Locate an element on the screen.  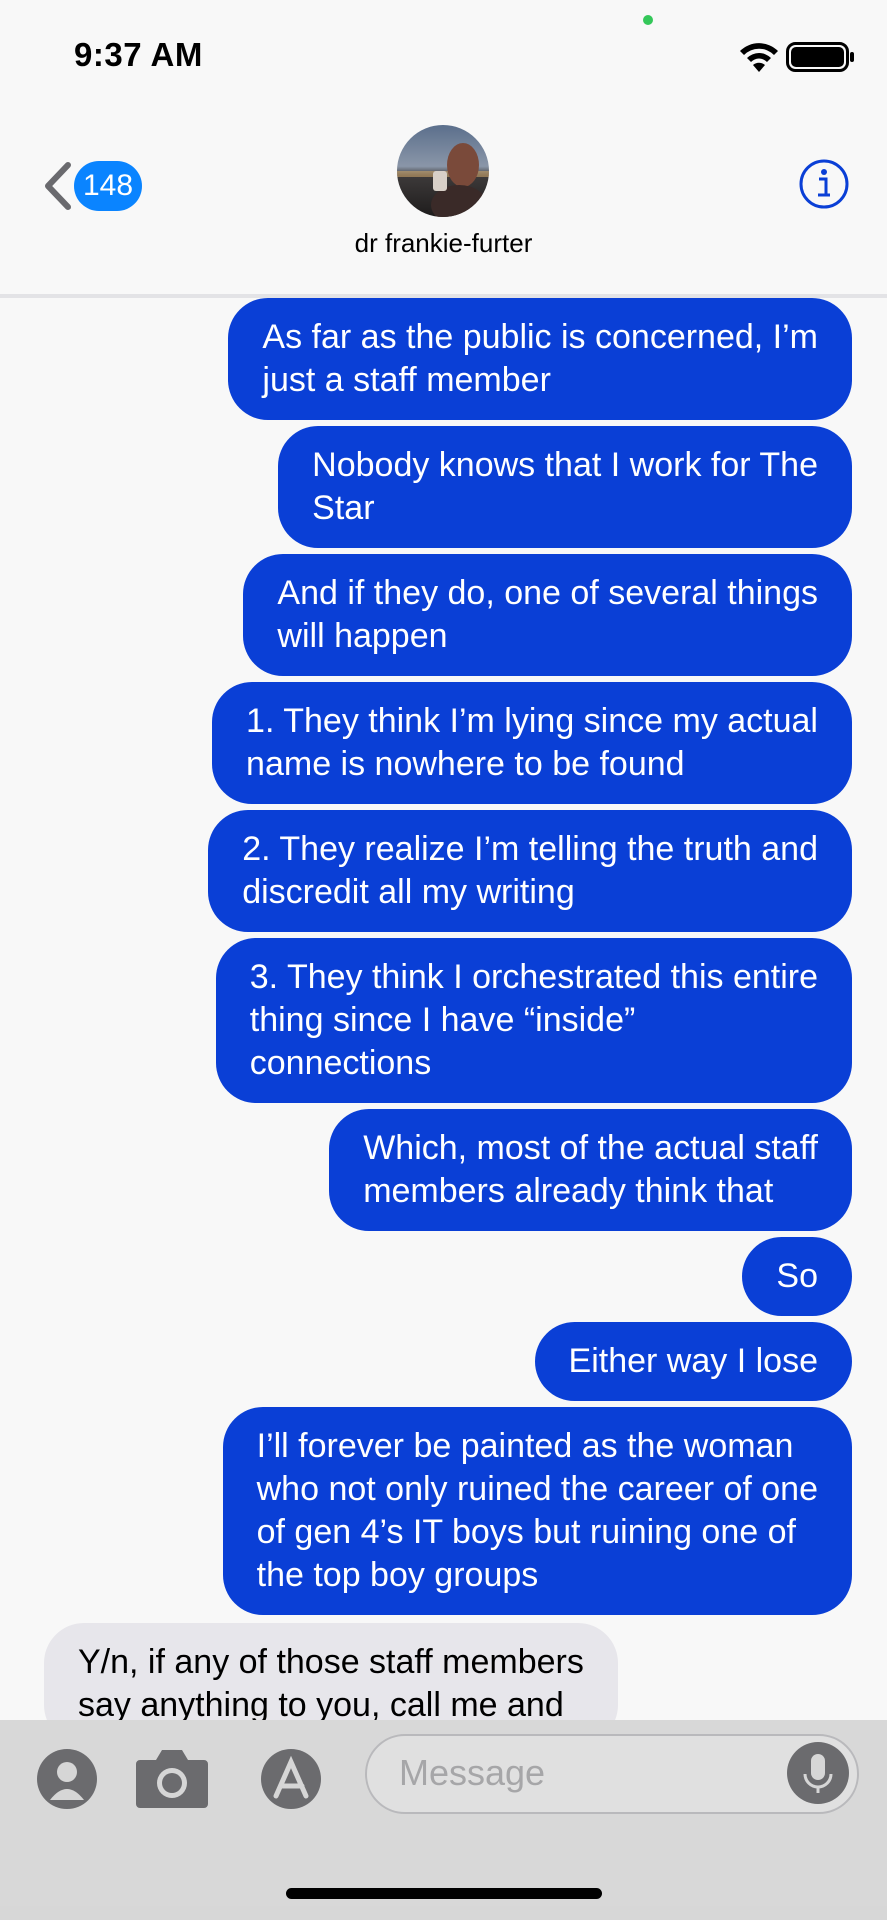
wifi-icon is located at coordinates (759, 57).